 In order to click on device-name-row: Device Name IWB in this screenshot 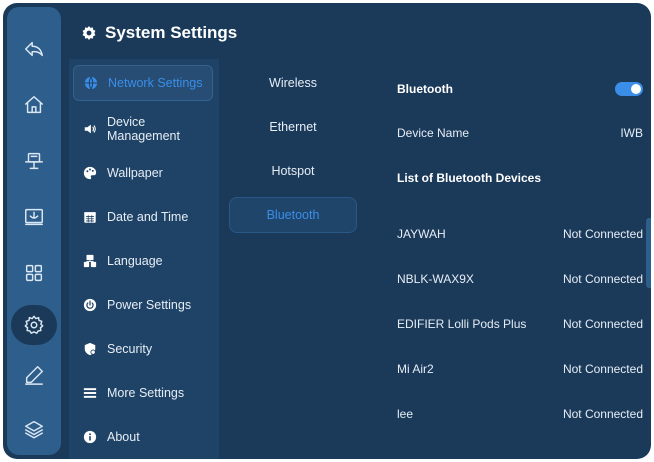, I will do `click(520, 133)`.